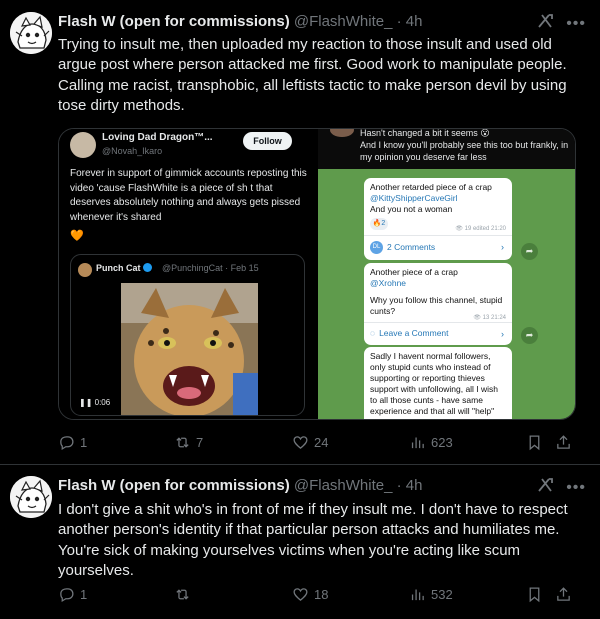 The height and width of the screenshot is (619, 600). I want to click on commenter-badge: DL, so click(376, 247).